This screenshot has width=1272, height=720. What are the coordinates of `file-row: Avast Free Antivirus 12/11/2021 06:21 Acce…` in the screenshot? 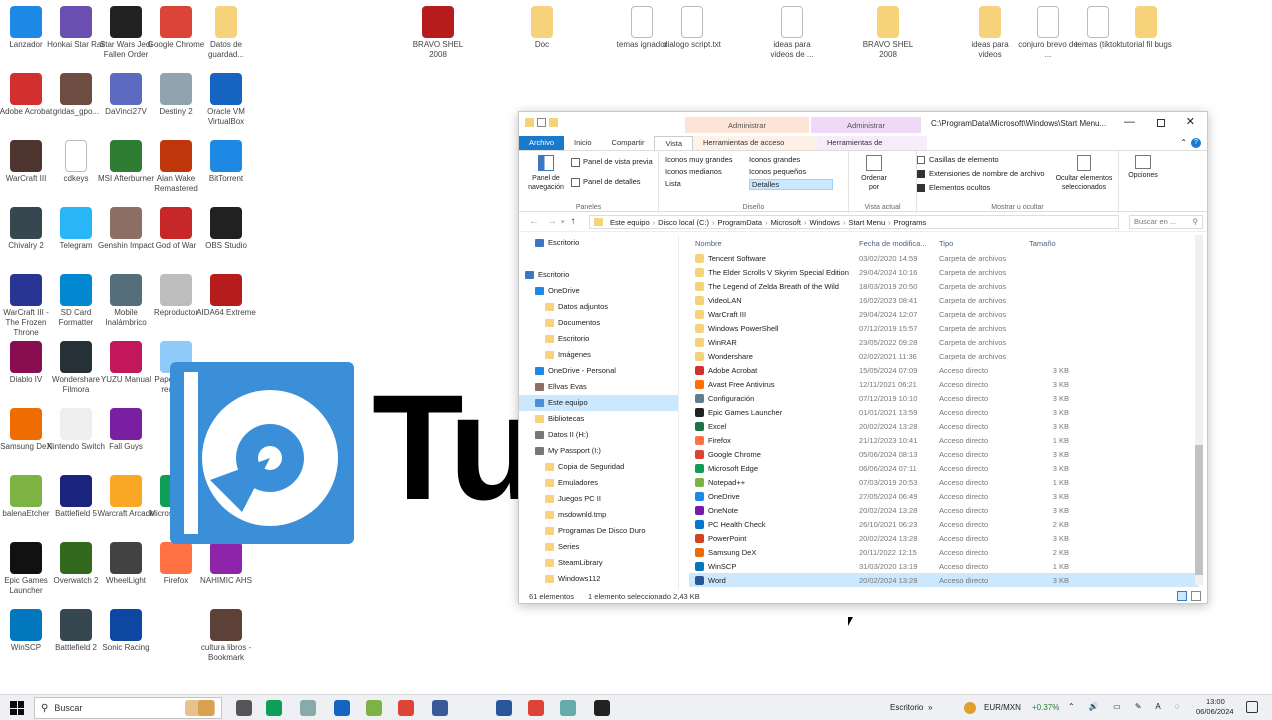 It's located at (944, 384).